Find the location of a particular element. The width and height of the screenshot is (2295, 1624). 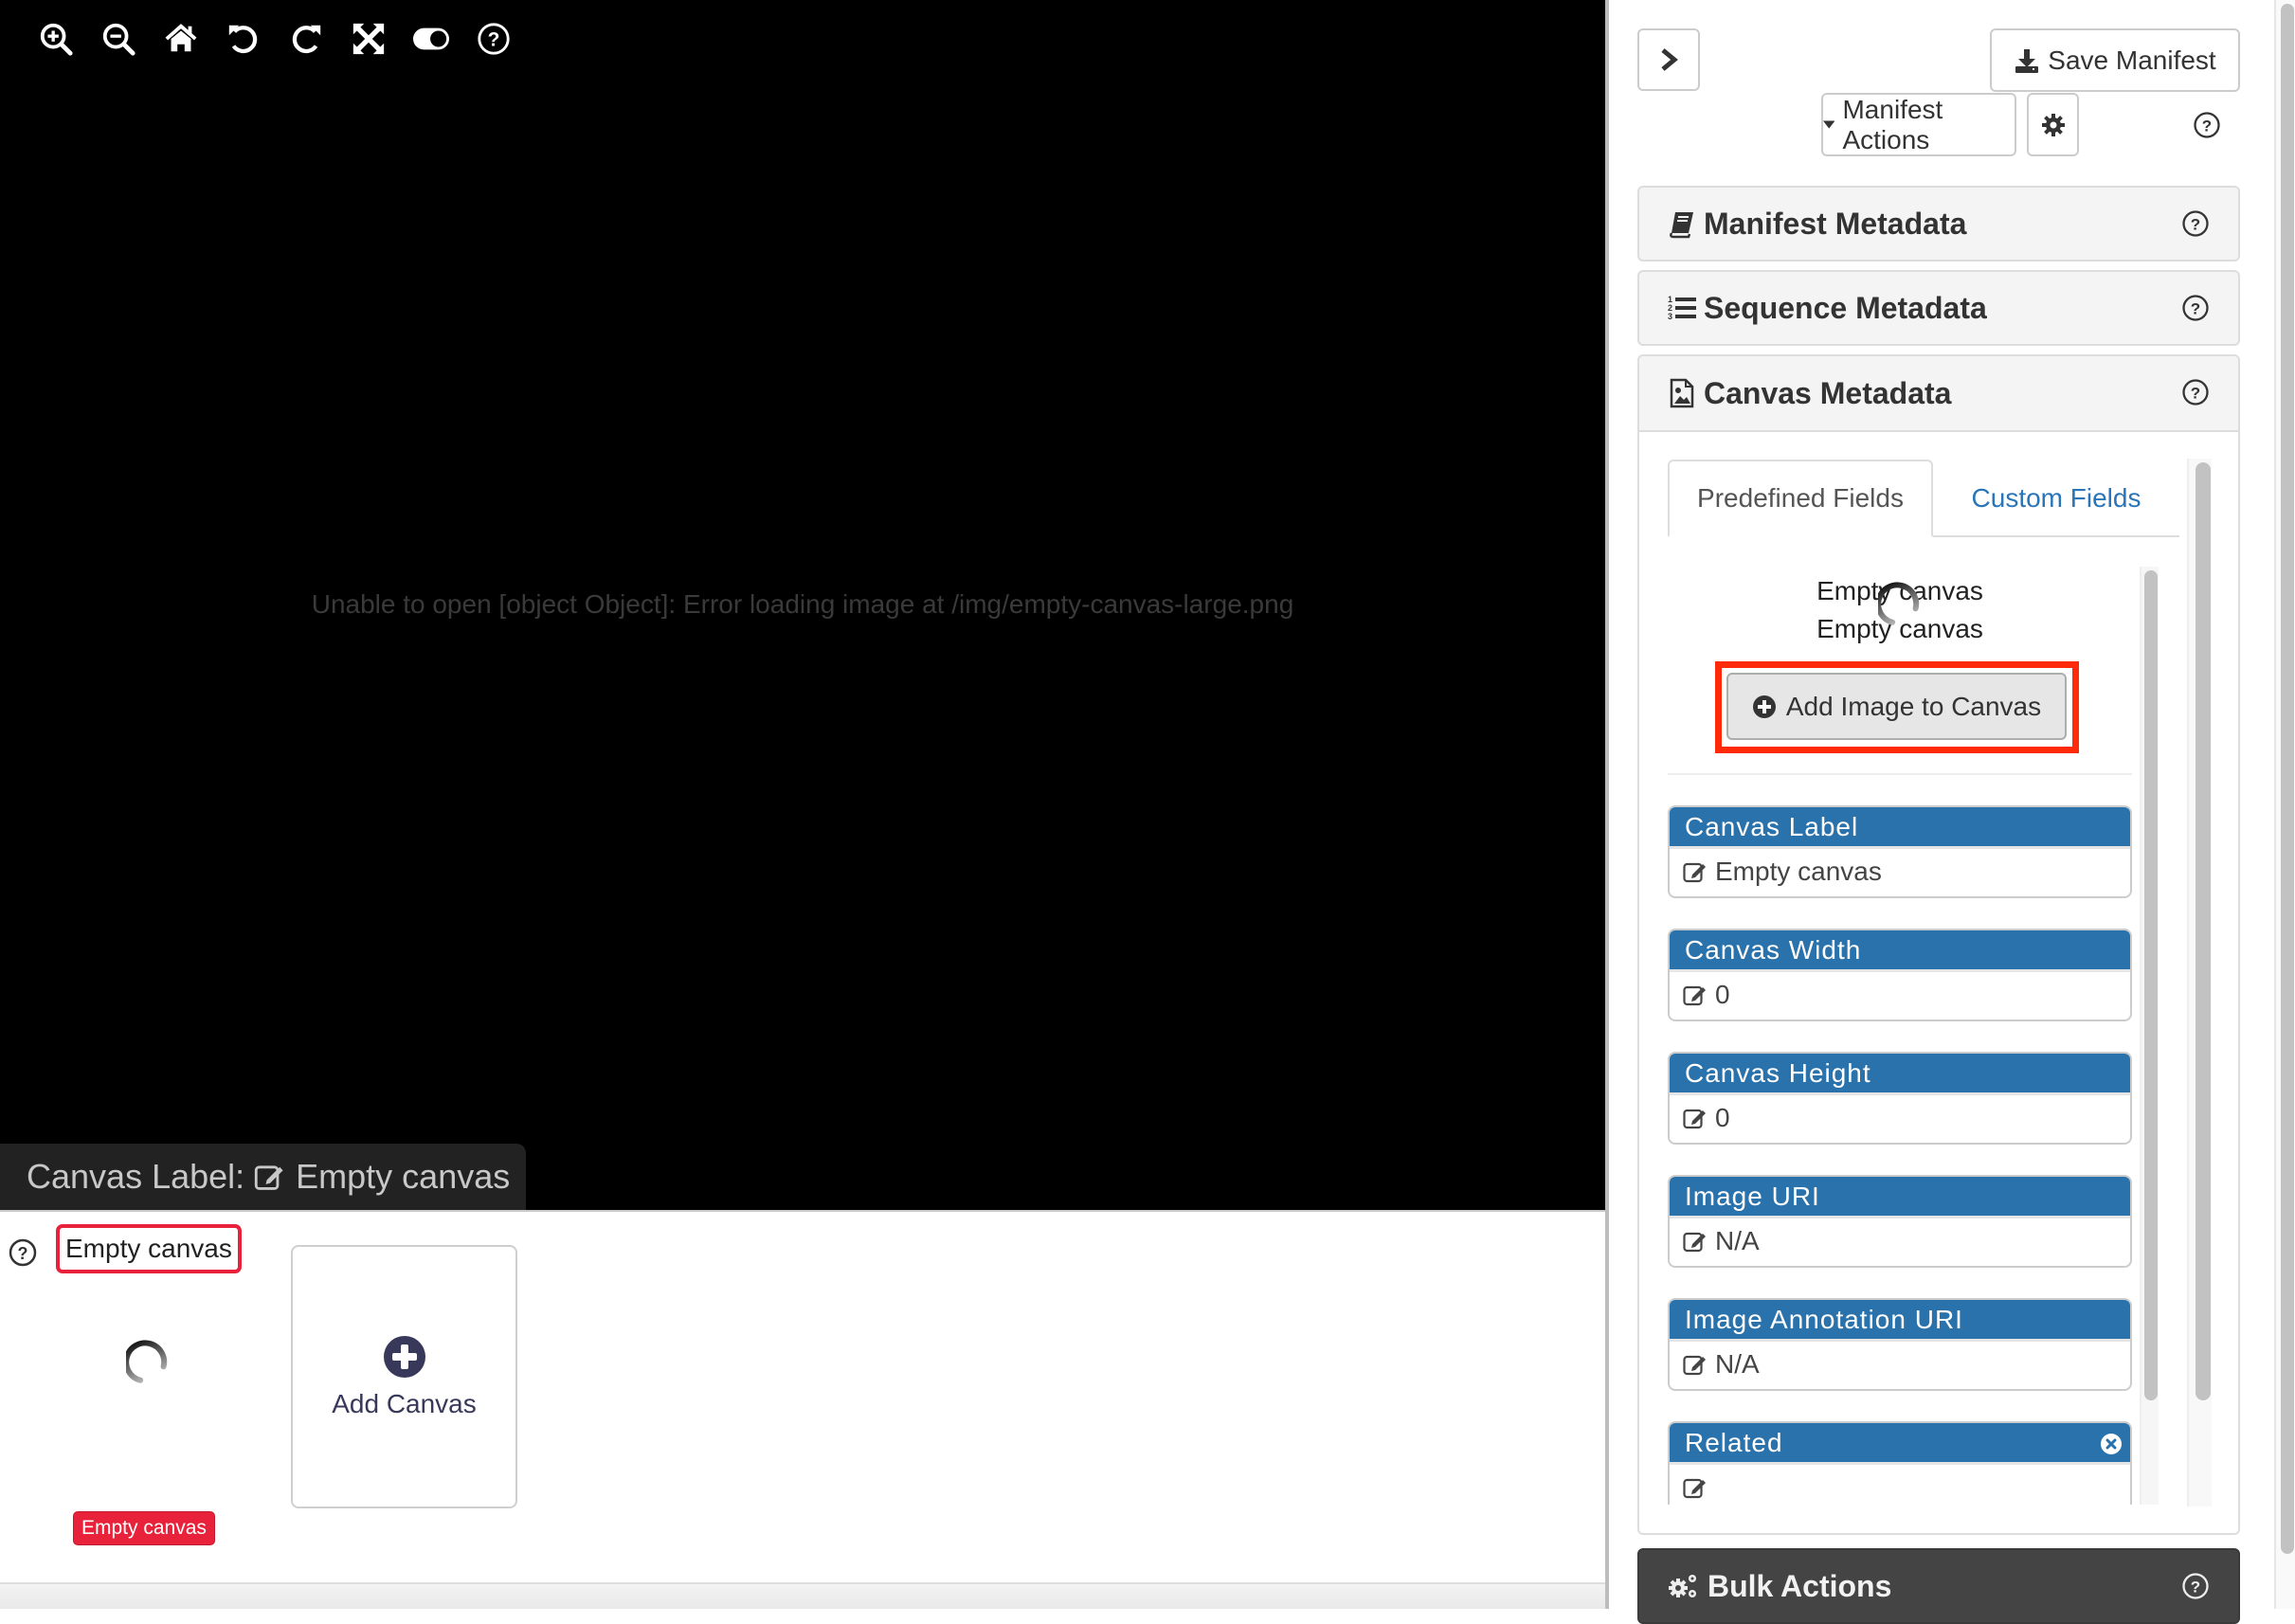

save-manifest-button: Save Manifest is located at coordinates (2115, 60).